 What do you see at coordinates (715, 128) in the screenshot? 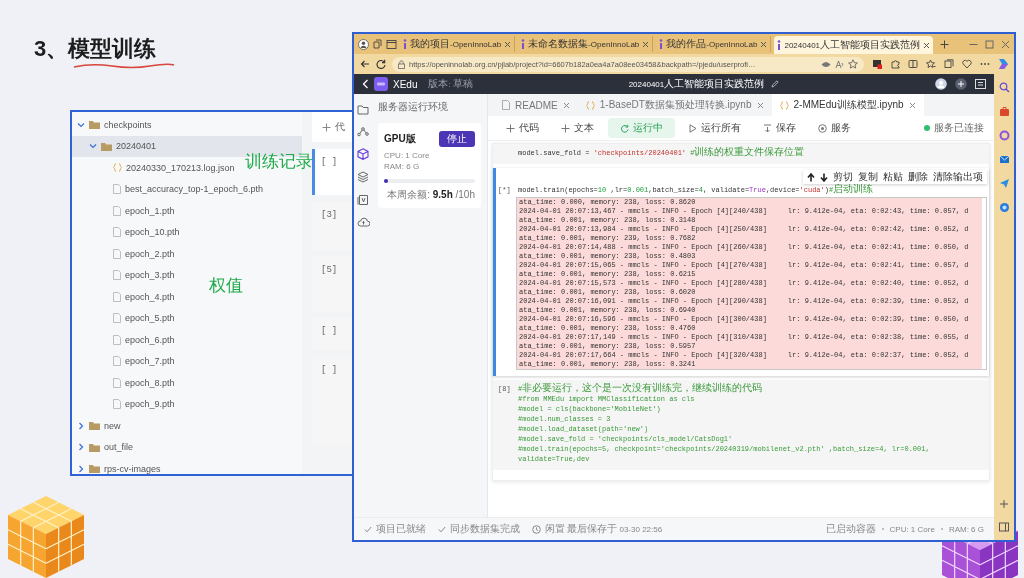
I see `toolbar-button: 运行所有` at bounding box center [715, 128].